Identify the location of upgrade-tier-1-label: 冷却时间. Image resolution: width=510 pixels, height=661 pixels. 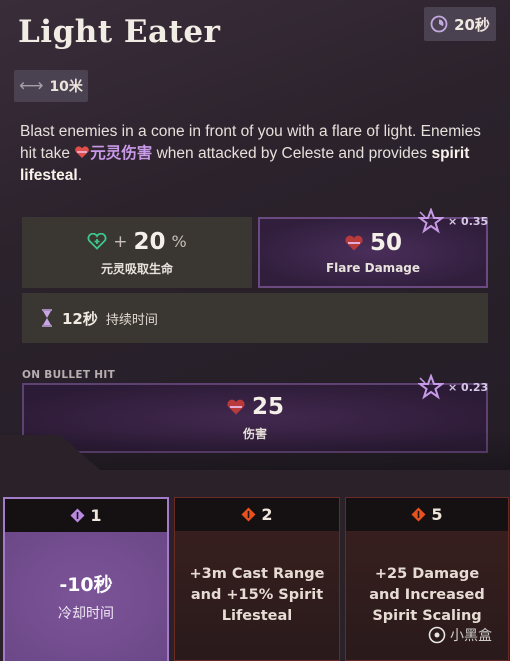
(86, 614).